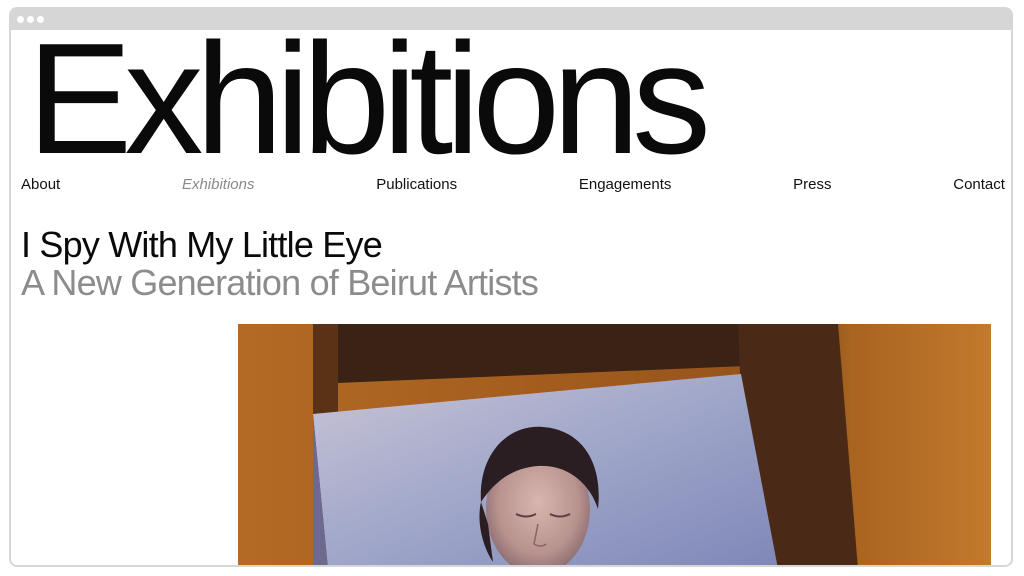 This screenshot has height=576, width=1024. I want to click on exhibition-subtitle: A New Generation of Beirut Artists, so click(280, 282).